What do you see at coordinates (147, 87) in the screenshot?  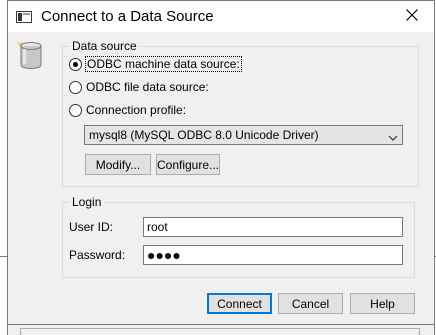 I see `radio-odbc-file-label: ODBC file data source:` at bounding box center [147, 87].